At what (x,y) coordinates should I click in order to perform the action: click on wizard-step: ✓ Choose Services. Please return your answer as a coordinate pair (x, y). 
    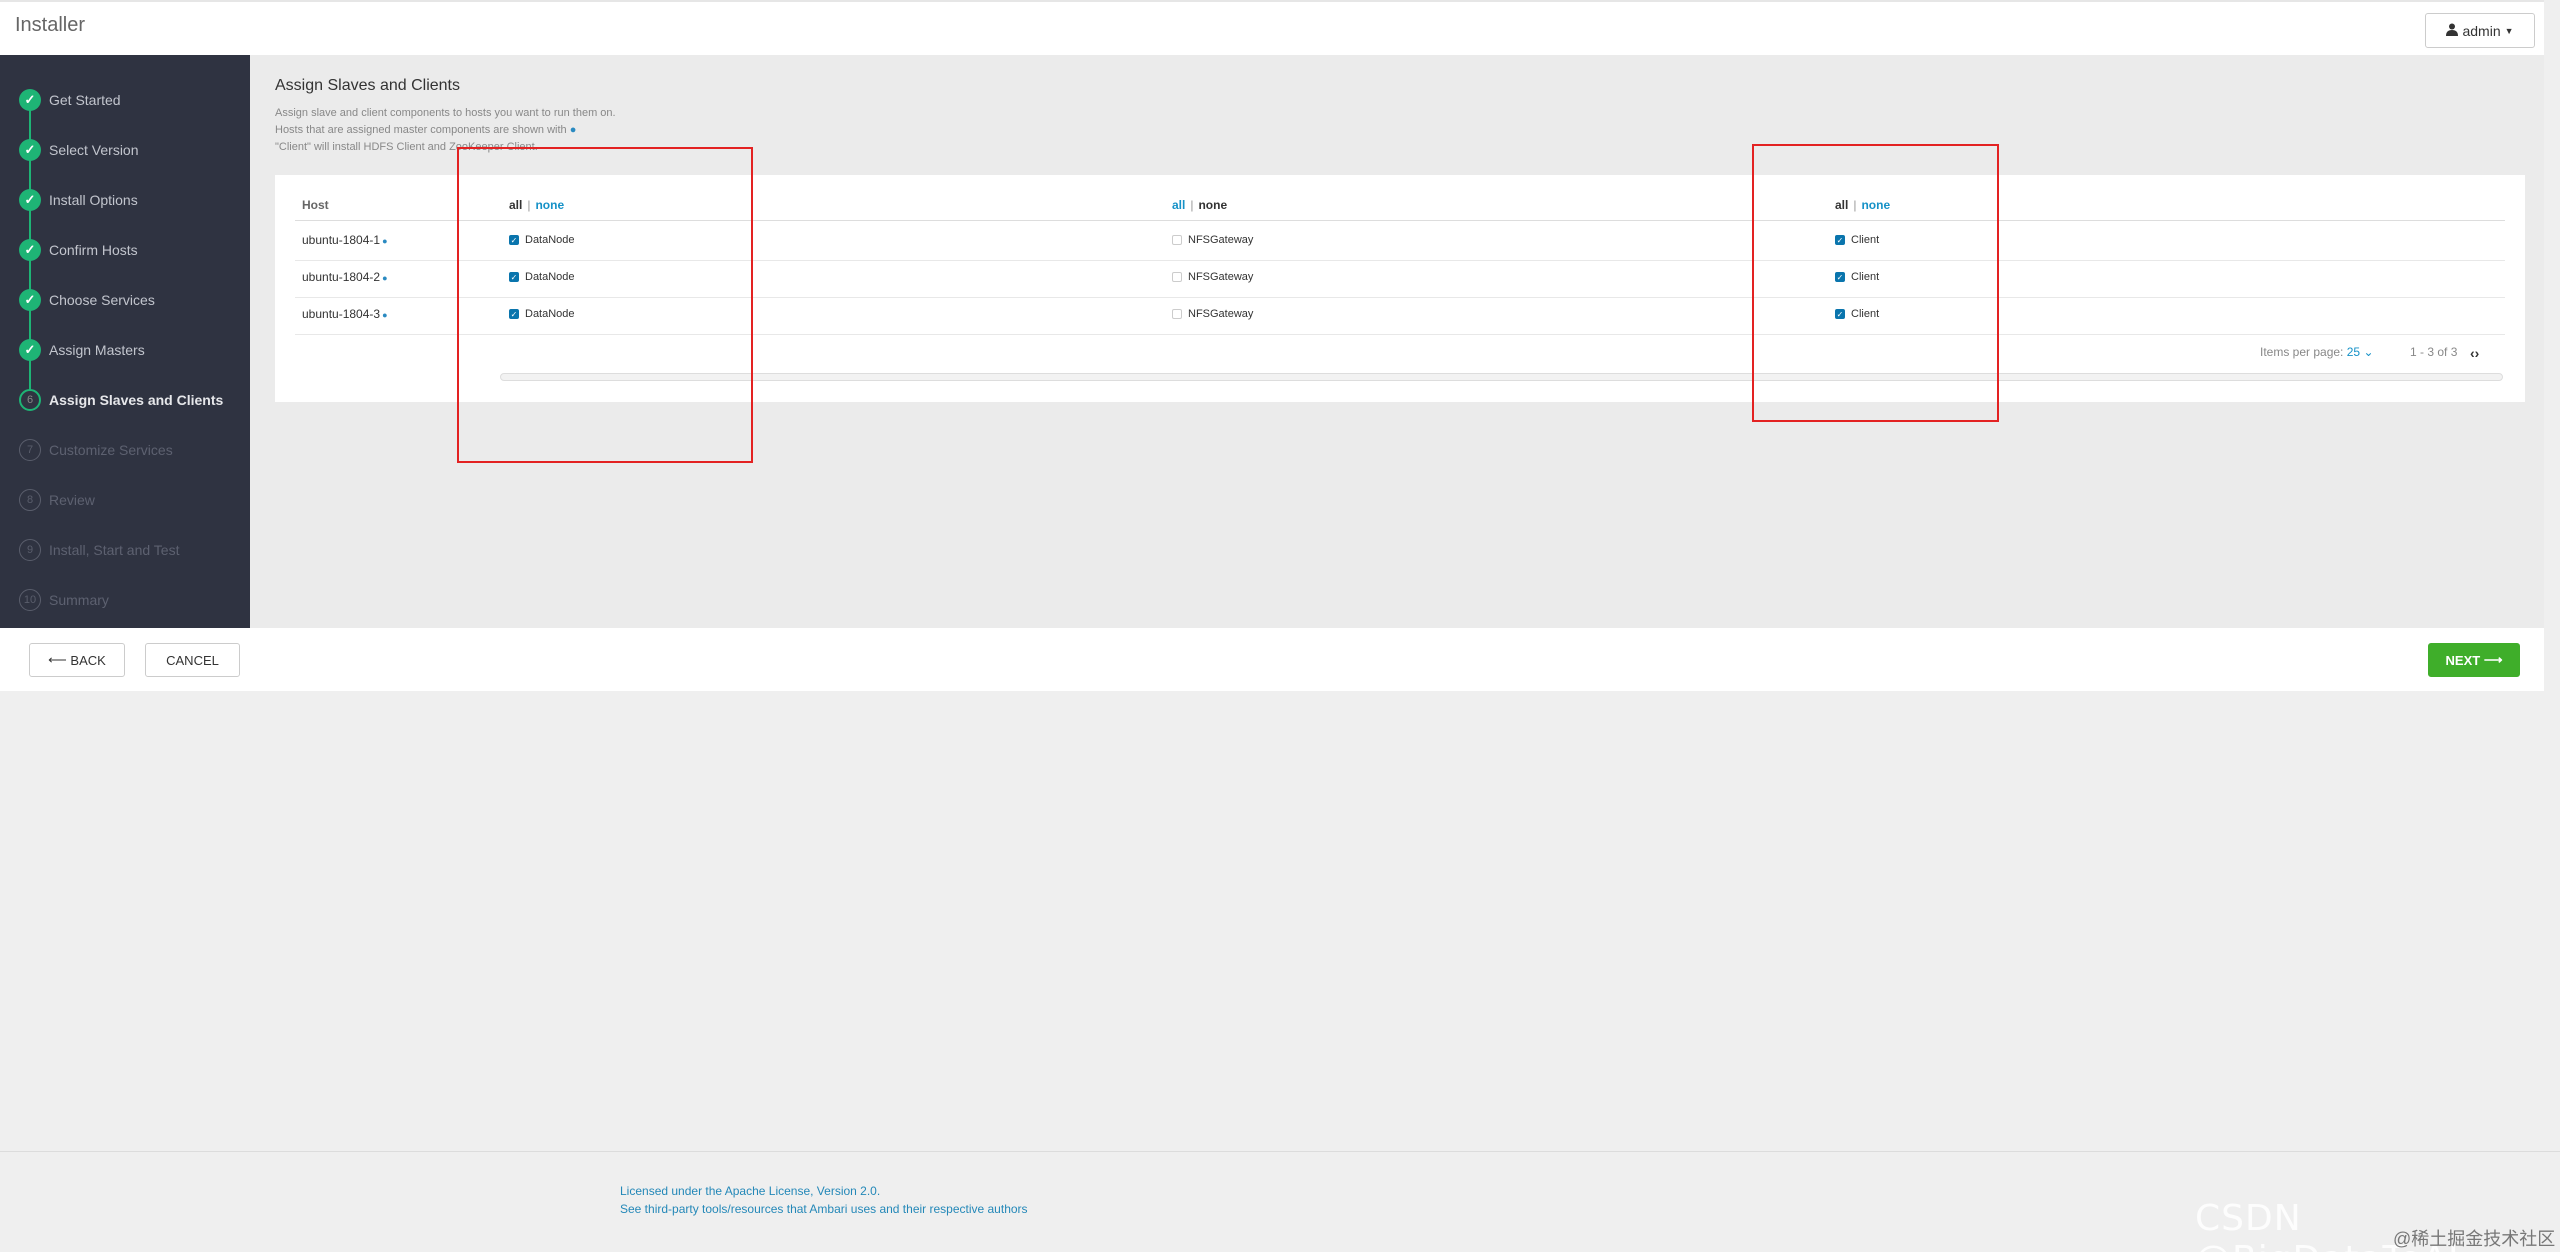
    Looking at the image, I should click on (87, 300).